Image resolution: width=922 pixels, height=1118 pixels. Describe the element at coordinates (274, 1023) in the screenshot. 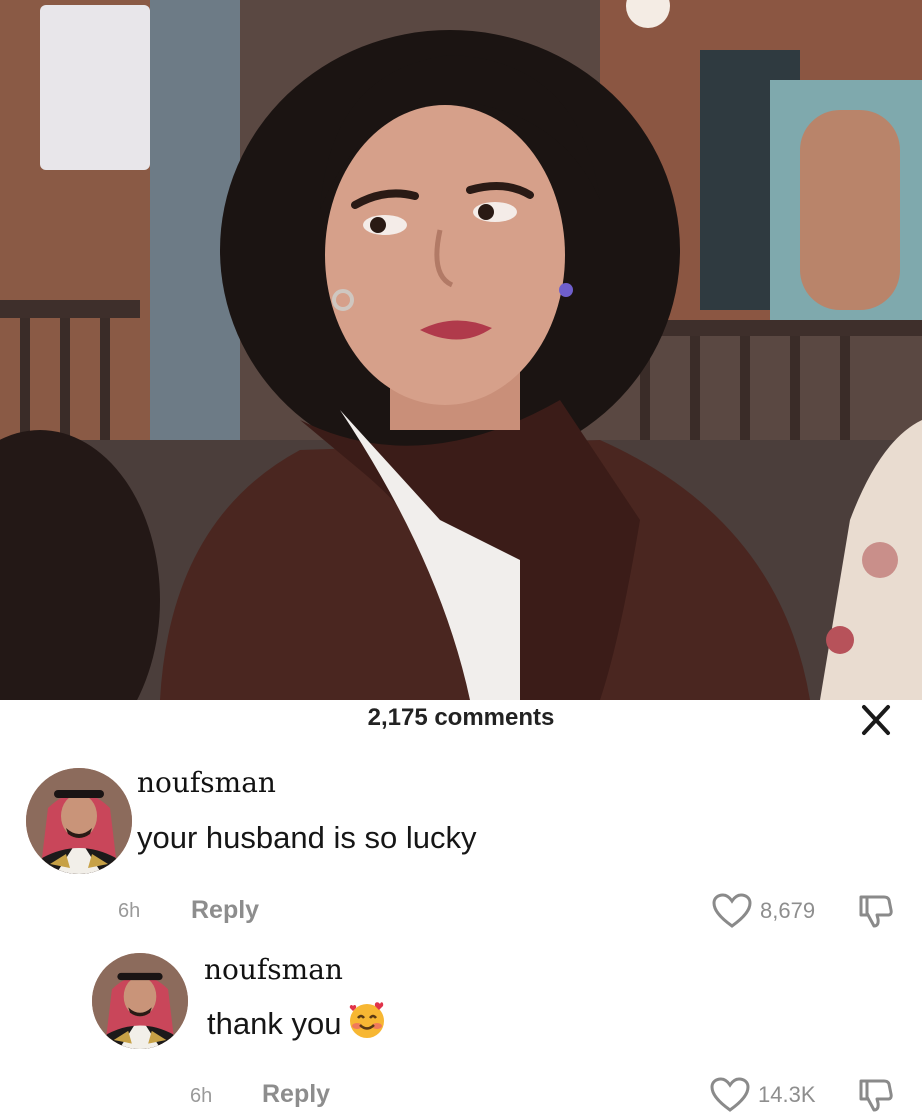

I see `comment-text: thank you` at that location.